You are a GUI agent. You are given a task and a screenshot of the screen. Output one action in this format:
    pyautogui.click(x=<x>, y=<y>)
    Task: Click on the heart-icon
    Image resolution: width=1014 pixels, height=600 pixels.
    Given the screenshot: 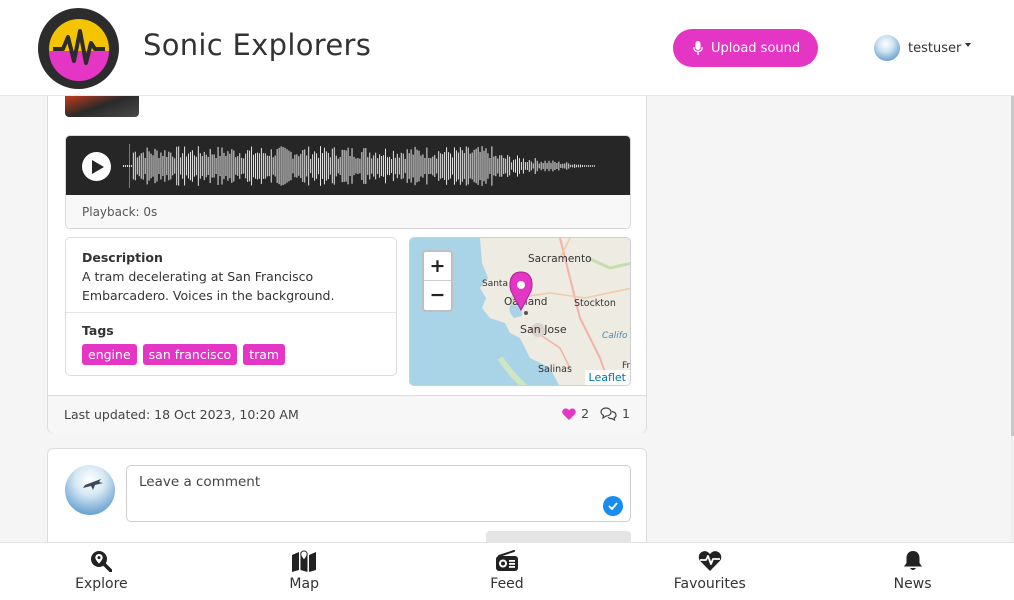 What is the action you would take?
    pyautogui.click(x=569, y=413)
    